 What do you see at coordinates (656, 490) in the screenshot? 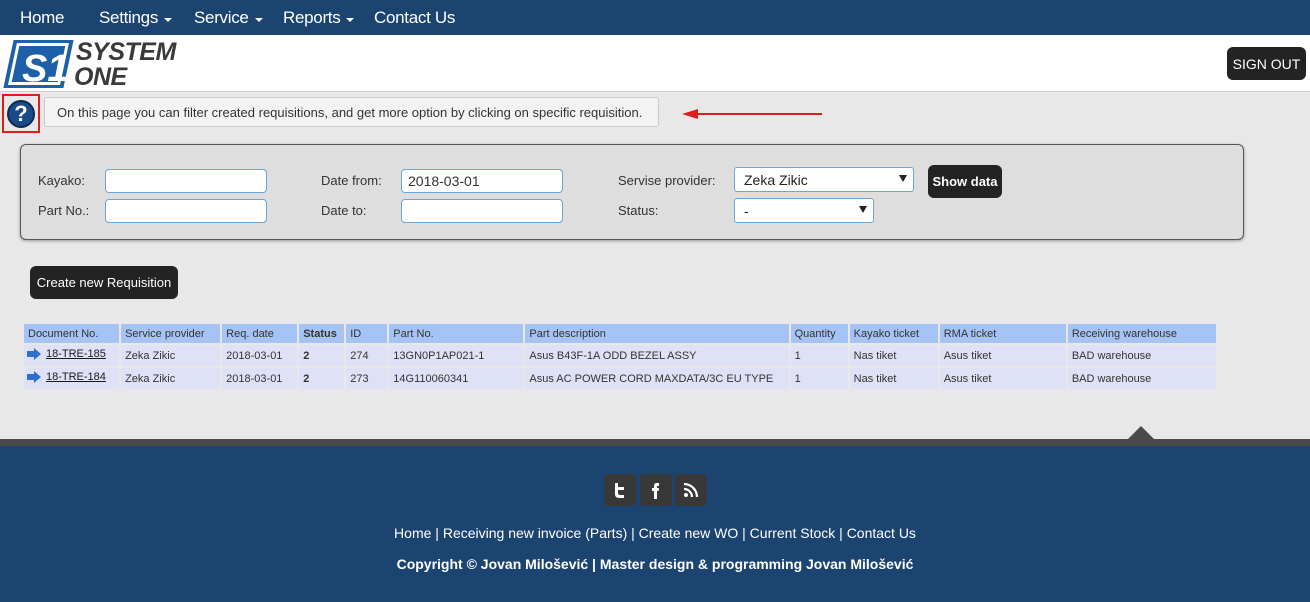
I see `facebook-icon` at bounding box center [656, 490].